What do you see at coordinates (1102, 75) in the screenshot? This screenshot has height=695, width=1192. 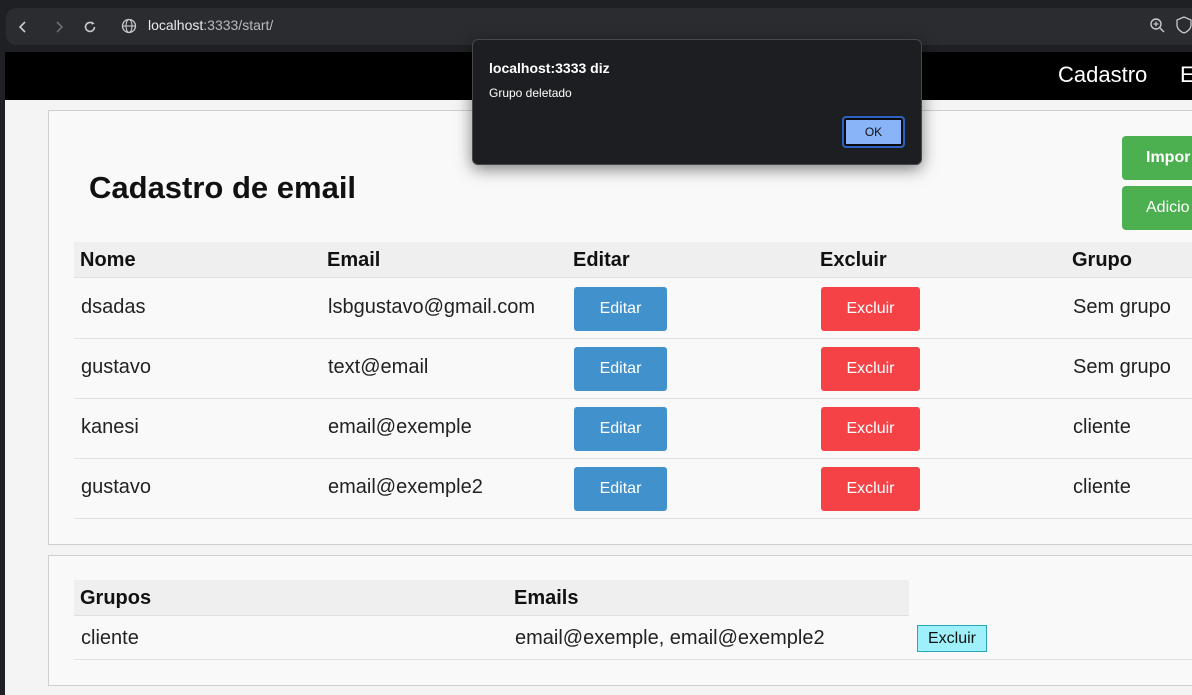 I see `nav-link-cadastro: Cadastro` at bounding box center [1102, 75].